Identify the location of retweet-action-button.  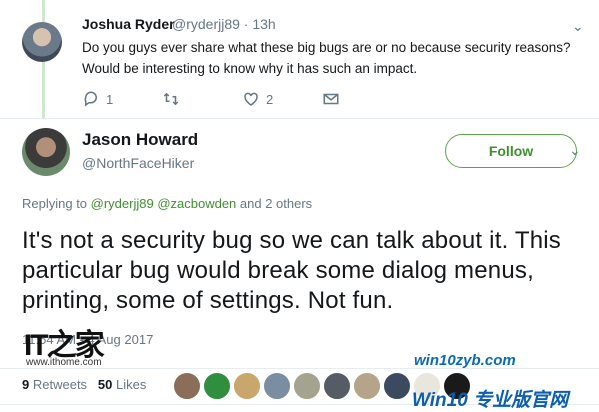
(174, 99).